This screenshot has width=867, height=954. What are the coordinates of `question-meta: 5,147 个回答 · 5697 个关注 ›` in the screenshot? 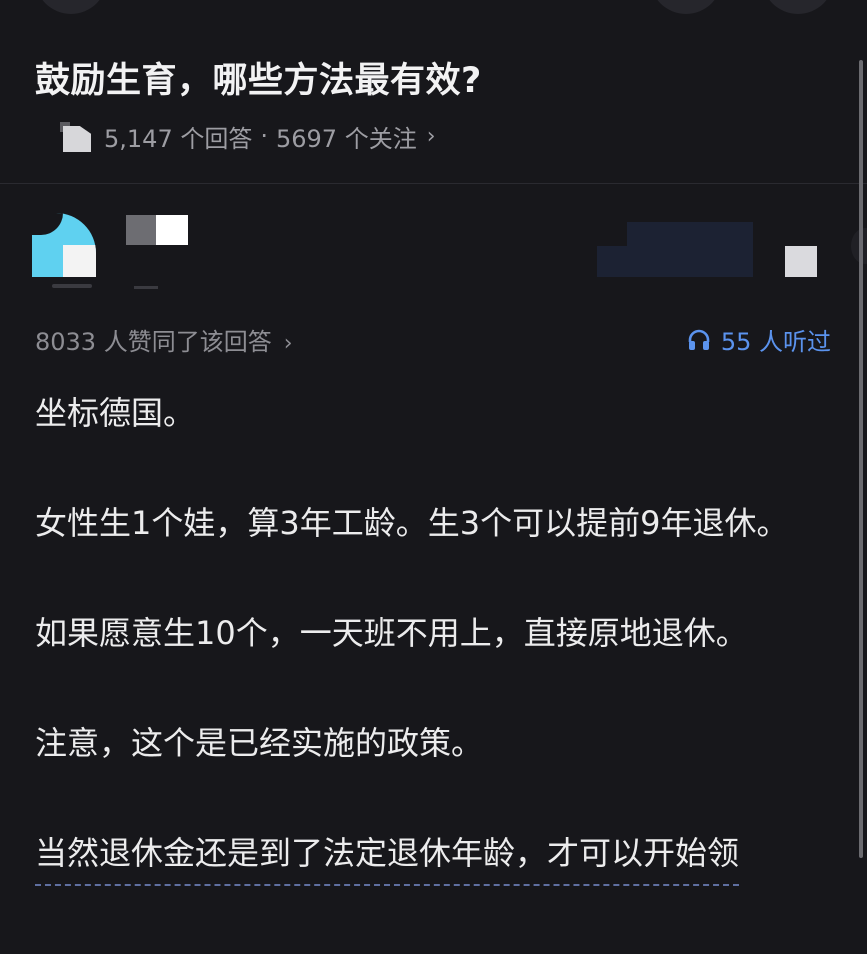 It's located at (248, 136).